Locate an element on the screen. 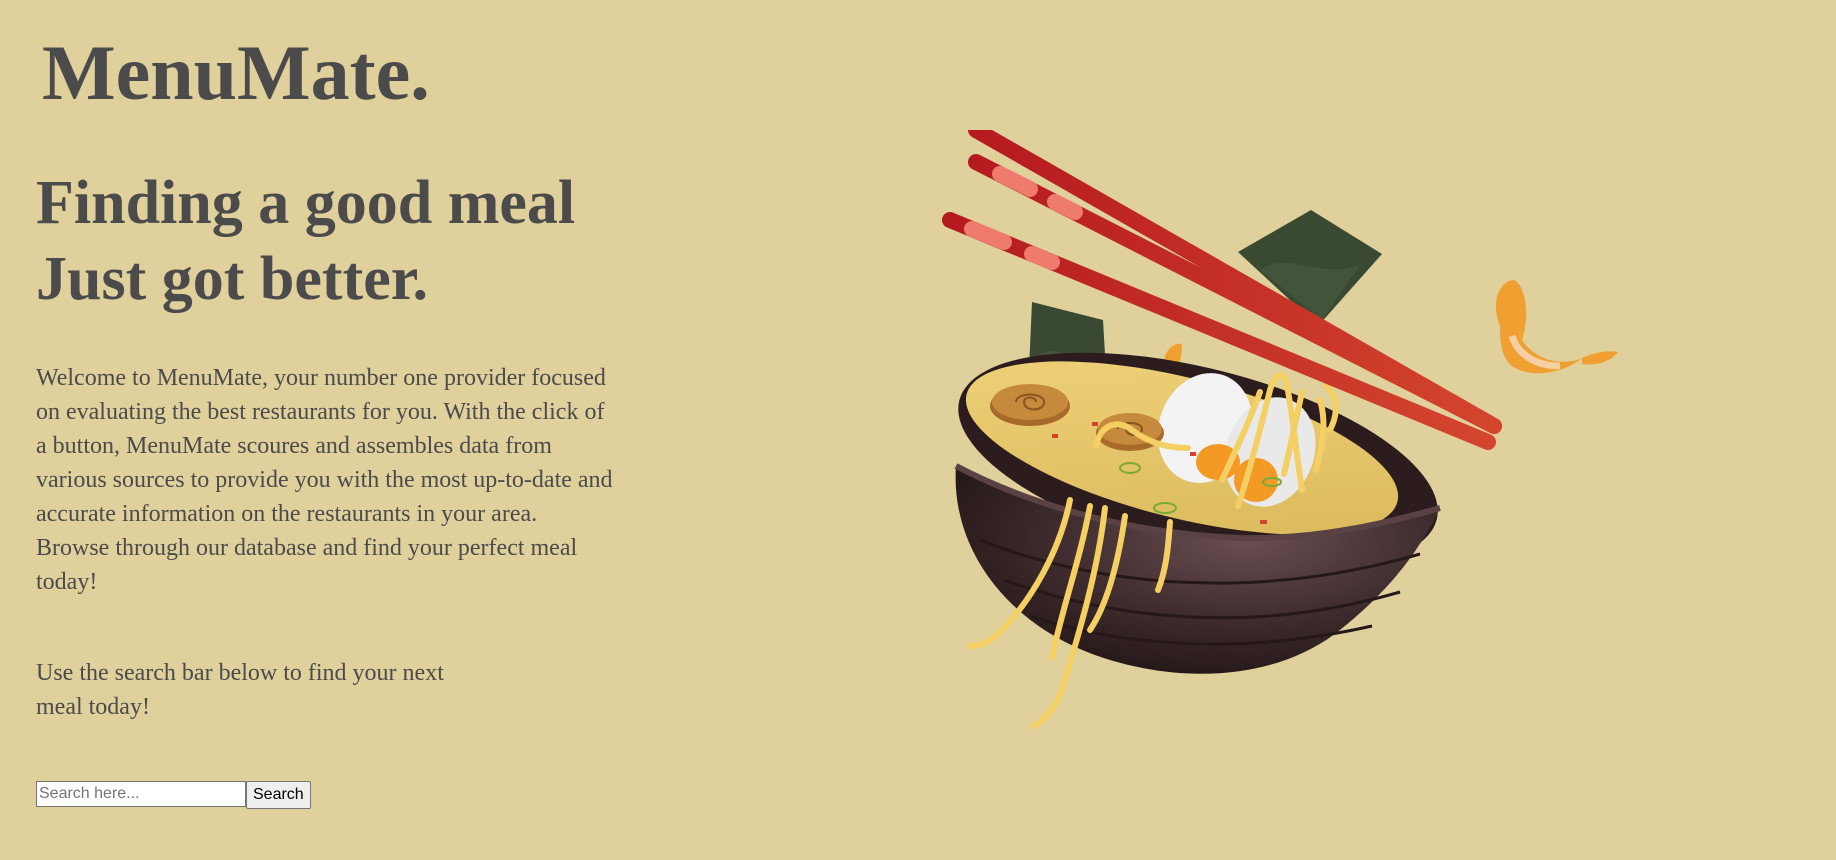  search-form: Search is located at coordinates (173, 795).